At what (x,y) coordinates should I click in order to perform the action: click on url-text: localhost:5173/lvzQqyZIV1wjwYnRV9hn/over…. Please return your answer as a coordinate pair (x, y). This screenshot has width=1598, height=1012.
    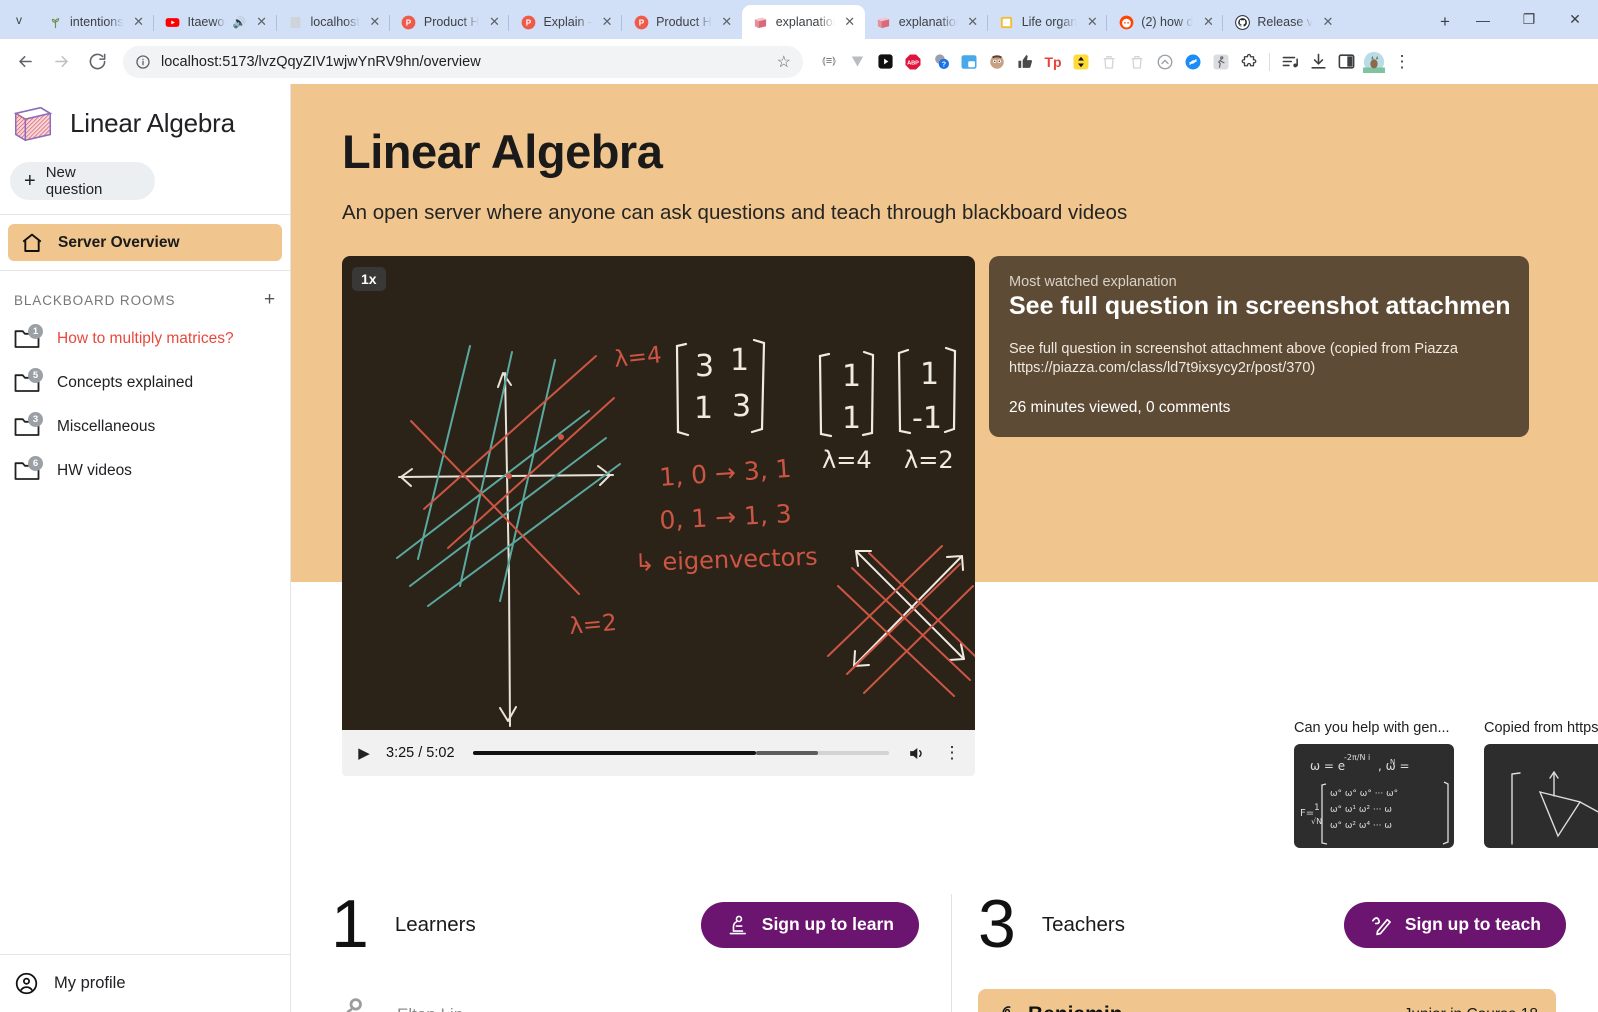
    Looking at the image, I should click on (464, 62).